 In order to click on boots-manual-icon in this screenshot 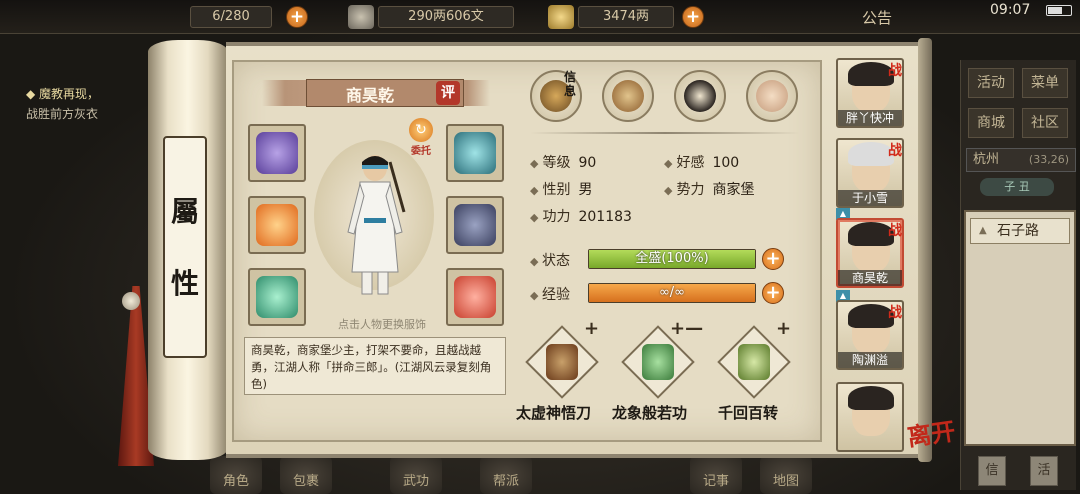, I will do `click(754, 362)`.